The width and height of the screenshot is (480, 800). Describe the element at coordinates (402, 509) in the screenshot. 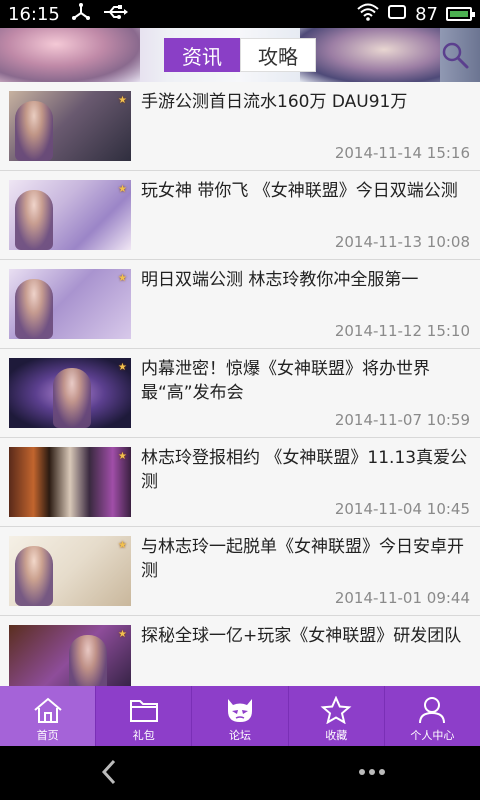

I see `article-date: 2014-11-04 10:45` at that location.